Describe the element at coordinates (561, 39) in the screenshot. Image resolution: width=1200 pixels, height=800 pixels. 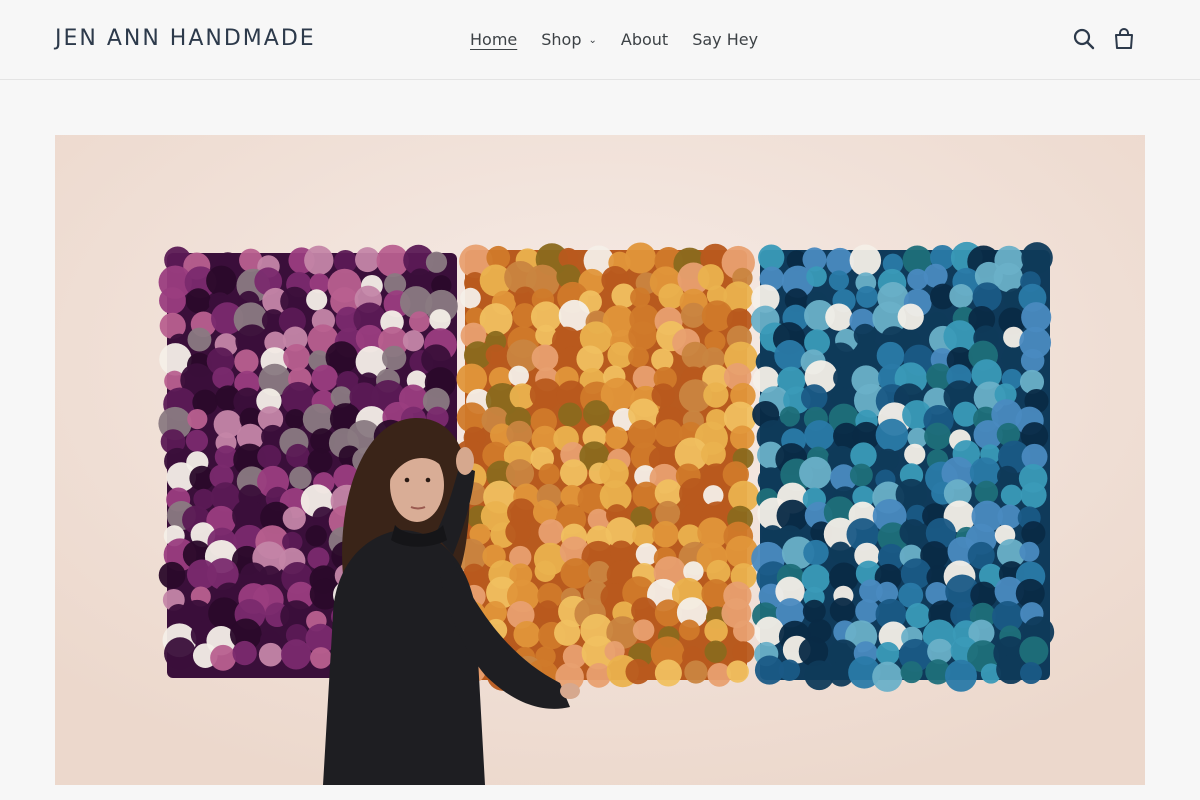
I see `nav-shop-label: Shop` at that location.